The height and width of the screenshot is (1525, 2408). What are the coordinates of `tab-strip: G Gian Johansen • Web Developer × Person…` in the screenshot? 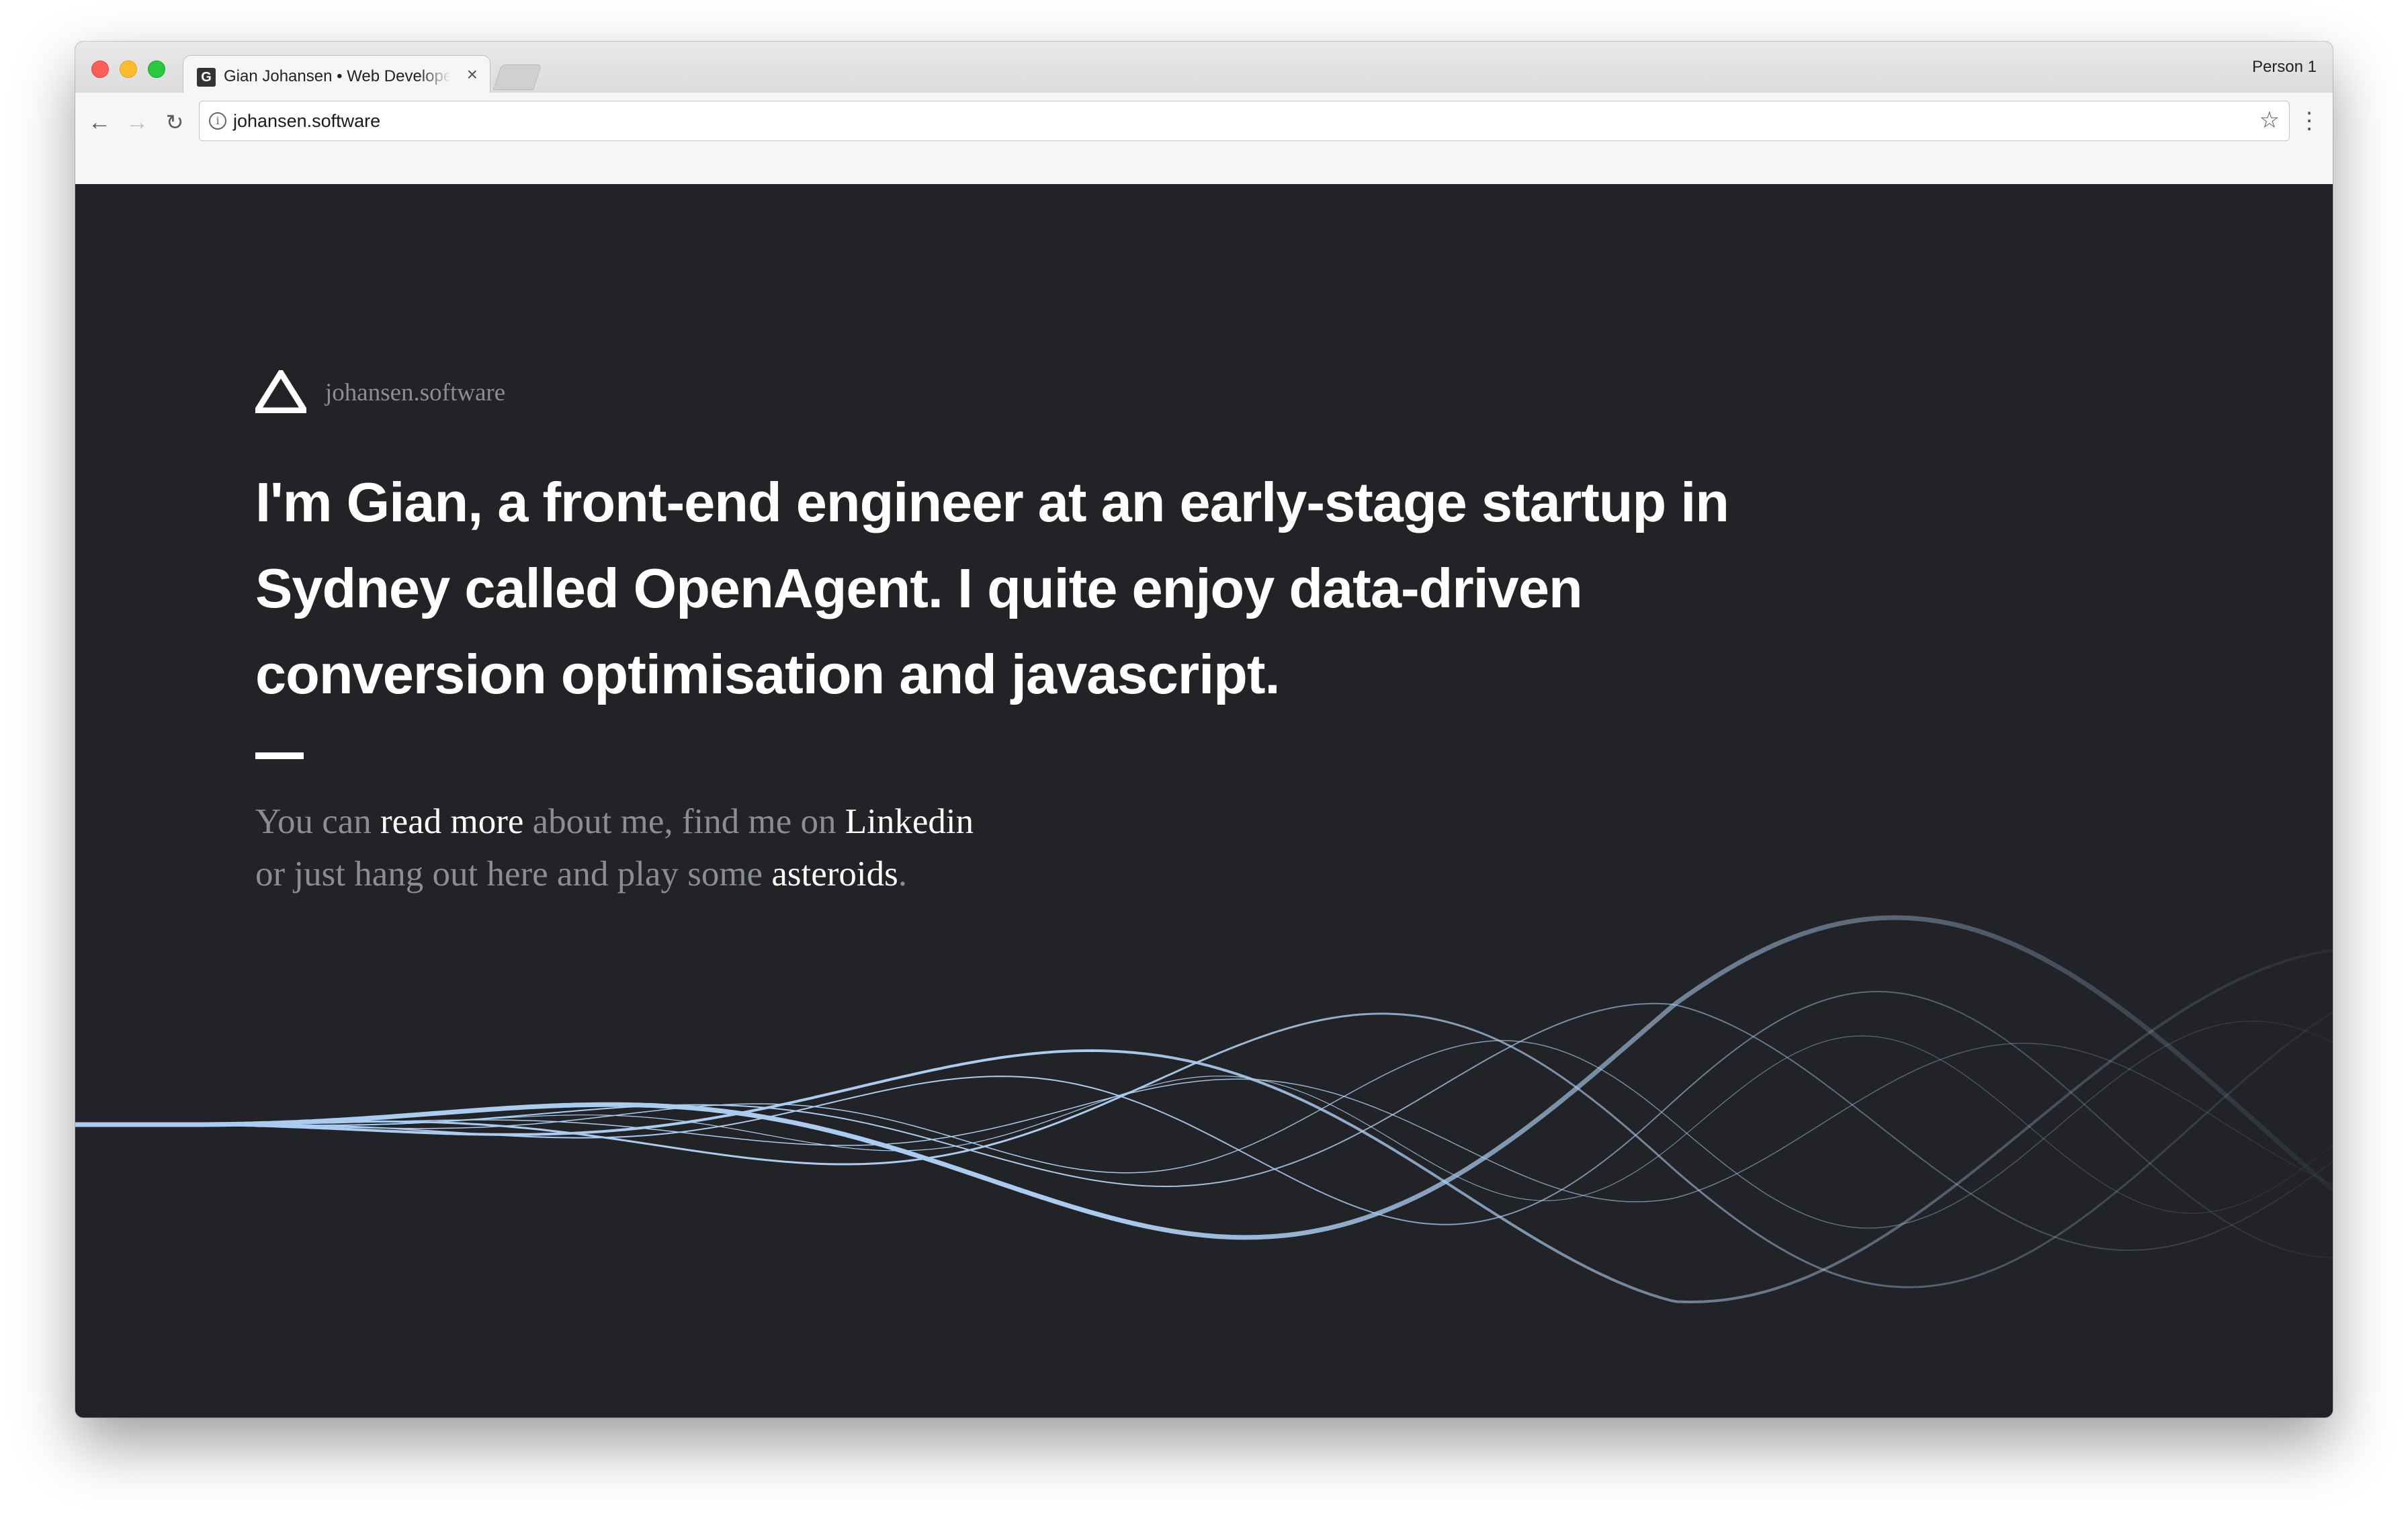 It's located at (1204, 68).